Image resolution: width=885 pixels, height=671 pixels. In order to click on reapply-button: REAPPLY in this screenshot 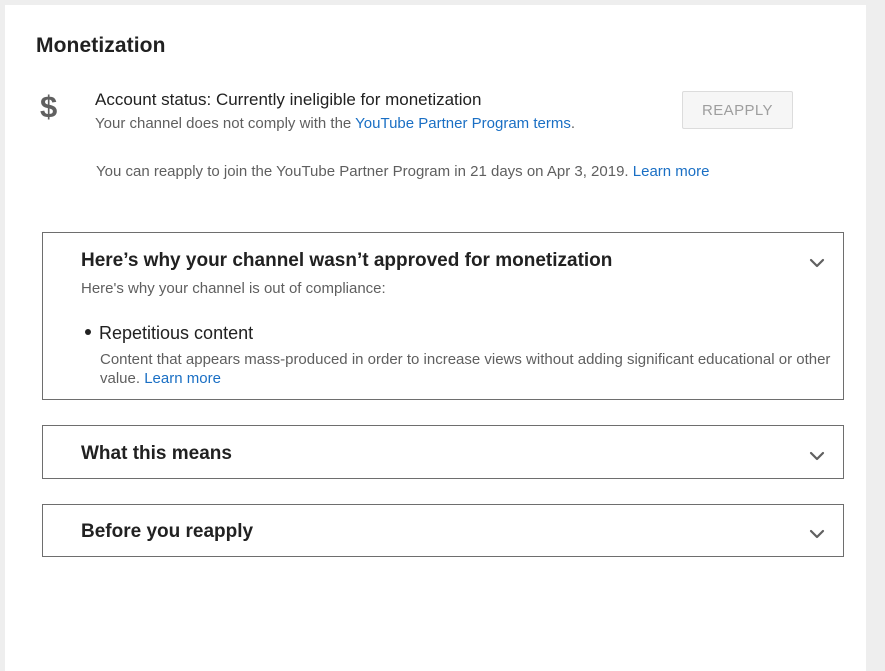, I will do `click(737, 110)`.